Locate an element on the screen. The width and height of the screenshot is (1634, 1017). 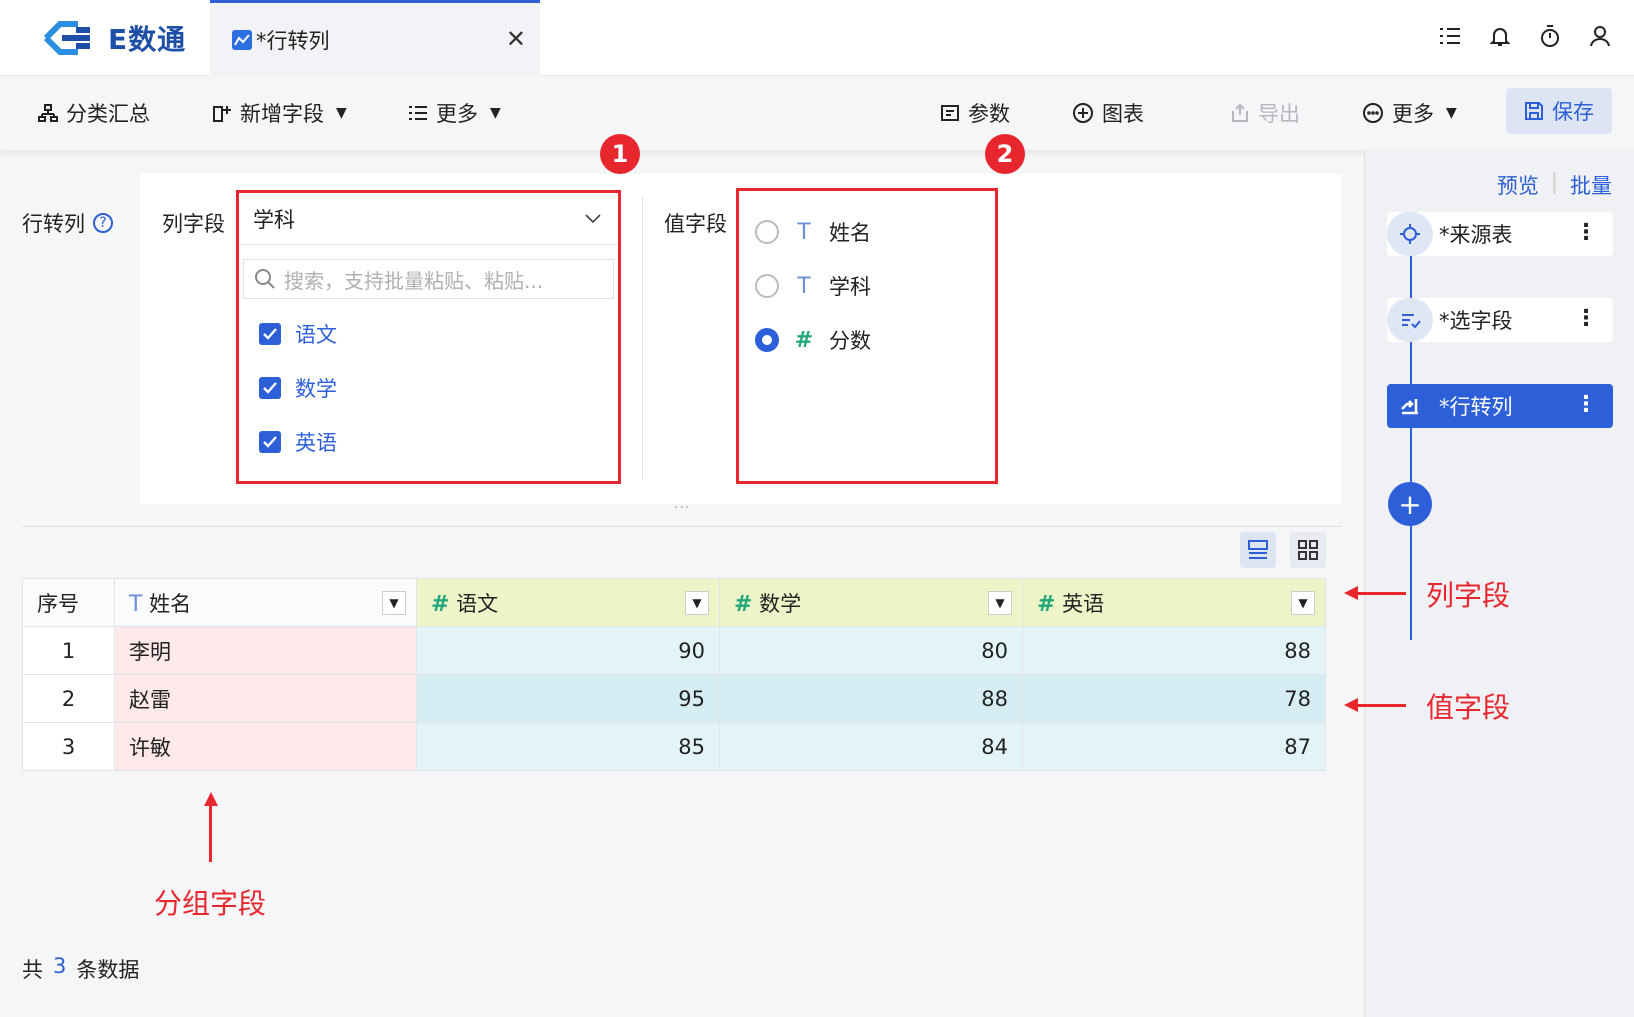
add-field-icon is located at coordinates (222, 114).